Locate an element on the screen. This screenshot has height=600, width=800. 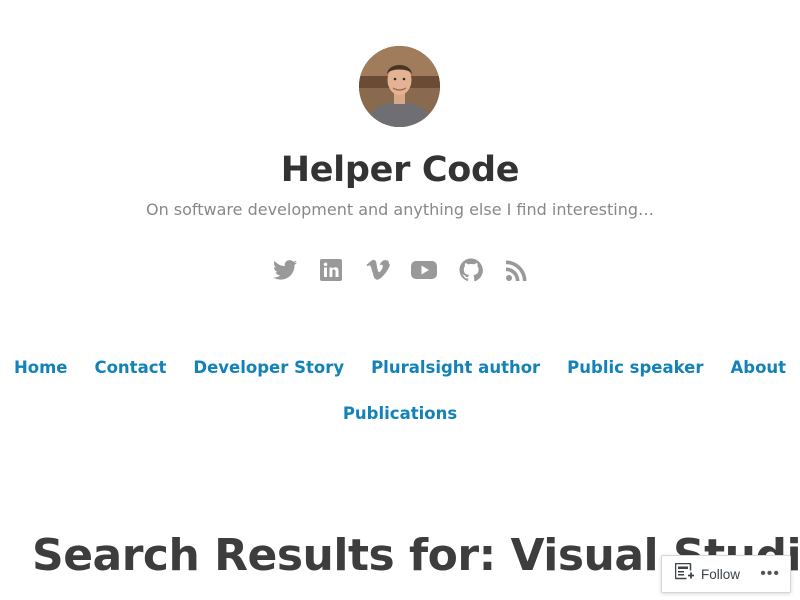
nav-item-about: About is located at coordinates (758, 368).